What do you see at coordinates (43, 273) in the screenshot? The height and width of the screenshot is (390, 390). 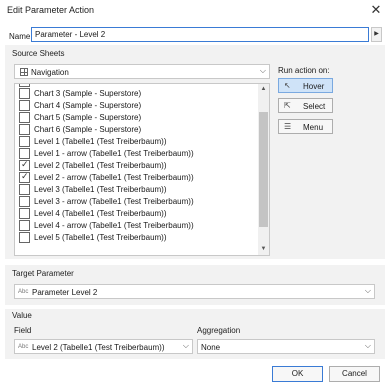 I see `target-parameter-label: Target Parameter` at bounding box center [43, 273].